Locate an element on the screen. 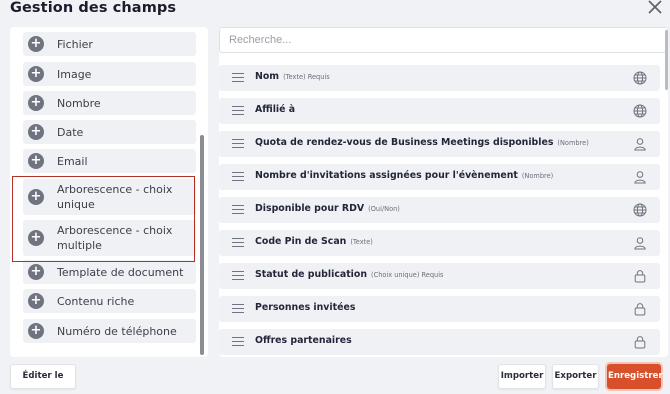 Image resolution: width=670 pixels, height=394 pixels. close-icon is located at coordinates (655, 7).